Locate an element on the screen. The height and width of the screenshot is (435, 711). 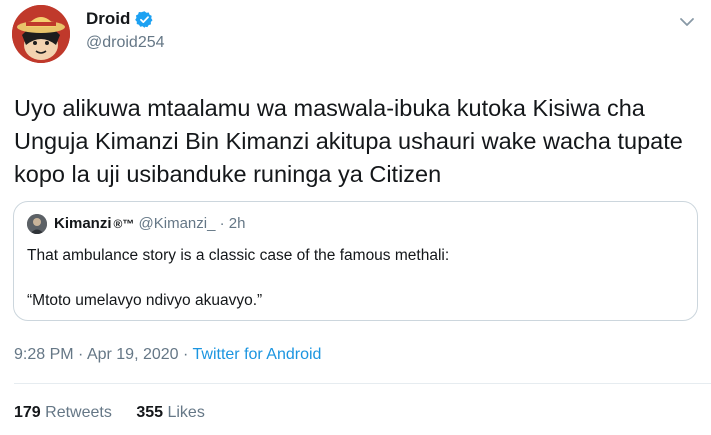
author-handle: @droid254 is located at coordinates (125, 43).